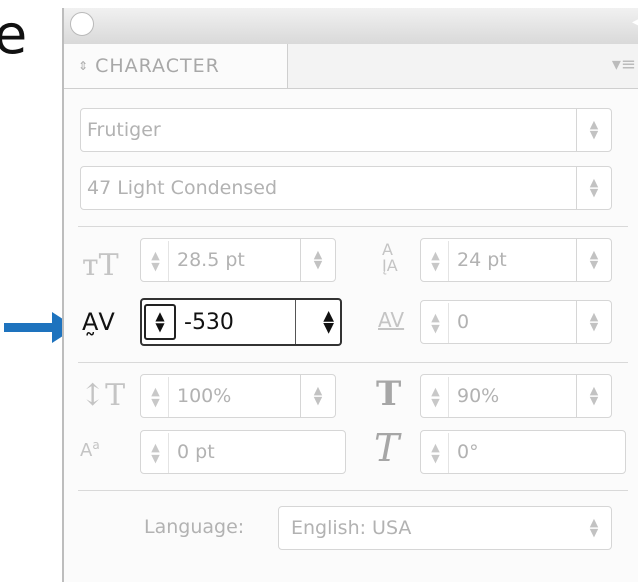  Describe the element at coordinates (436, 261) in the screenshot. I see `leading-stepper: ▲ ▼` at that location.